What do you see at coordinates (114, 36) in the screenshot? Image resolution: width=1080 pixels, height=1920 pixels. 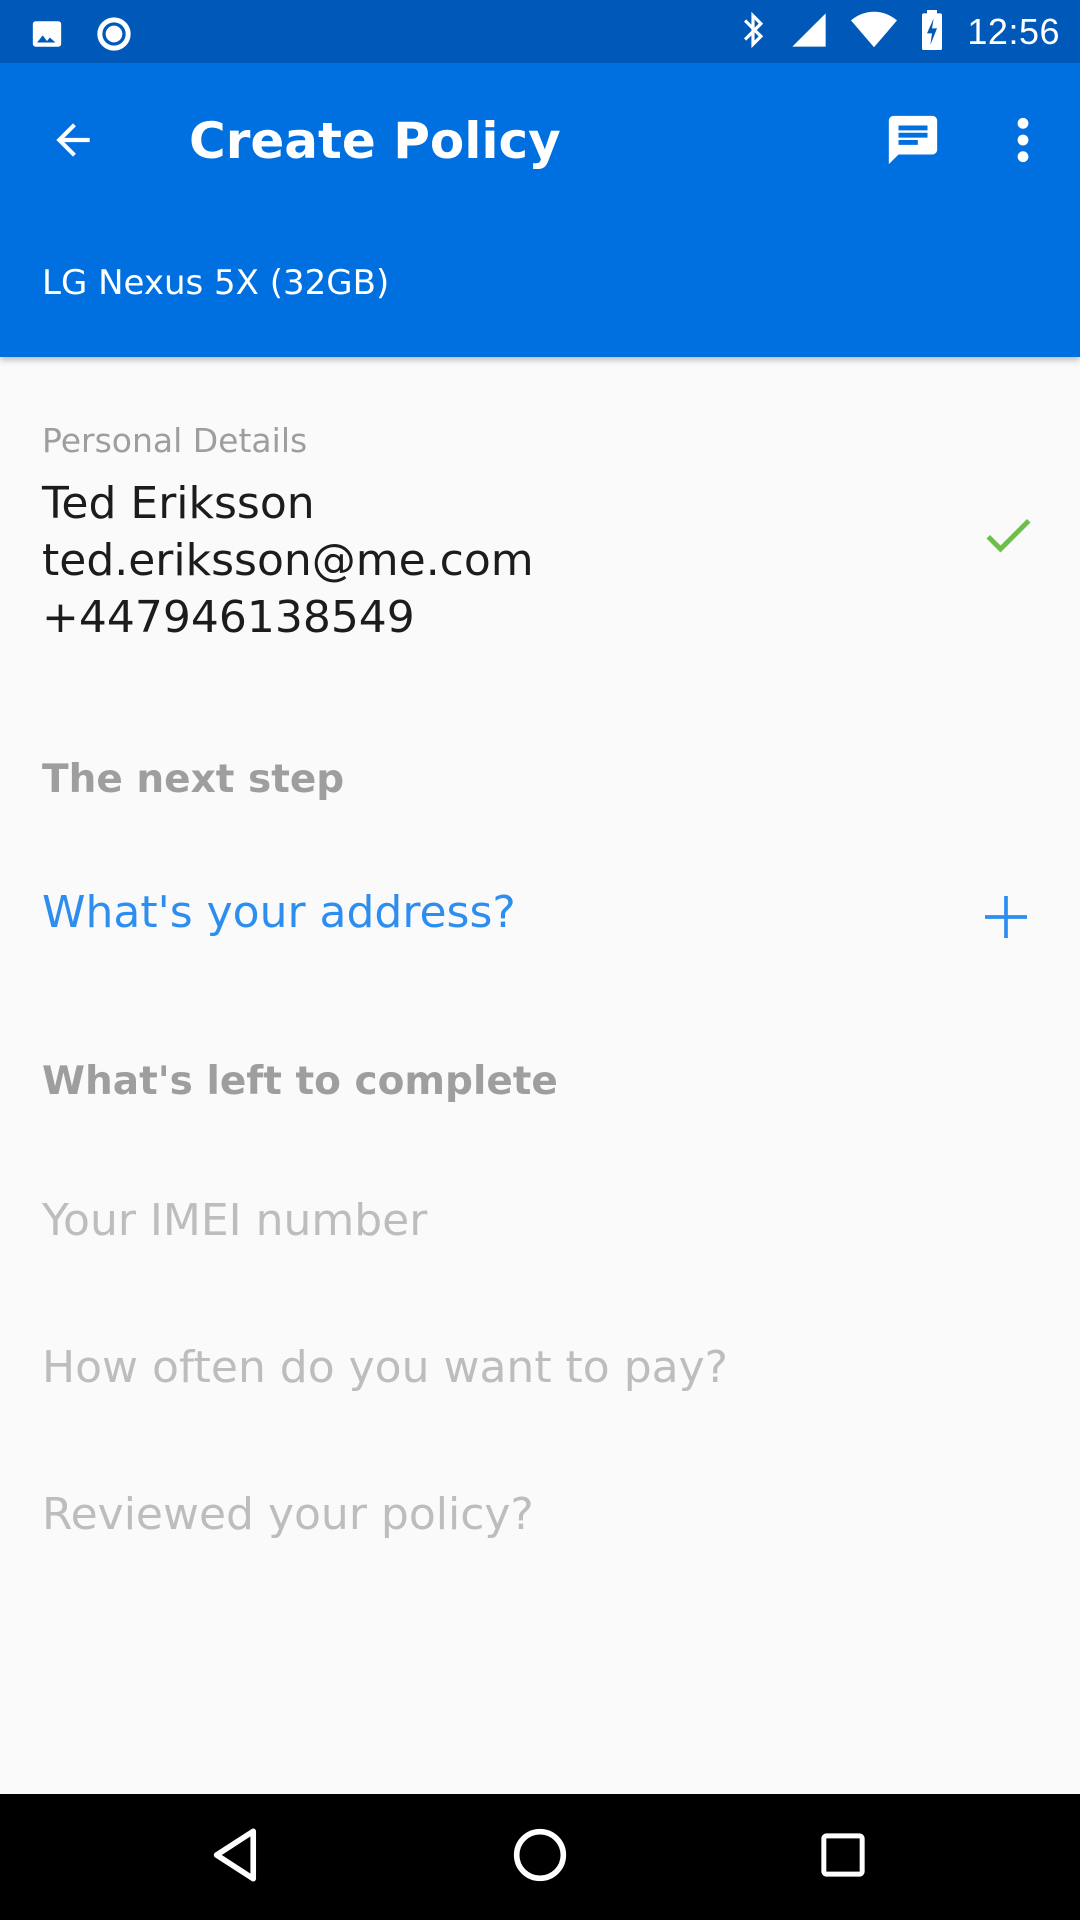 I see `record-icon` at bounding box center [114, 36].